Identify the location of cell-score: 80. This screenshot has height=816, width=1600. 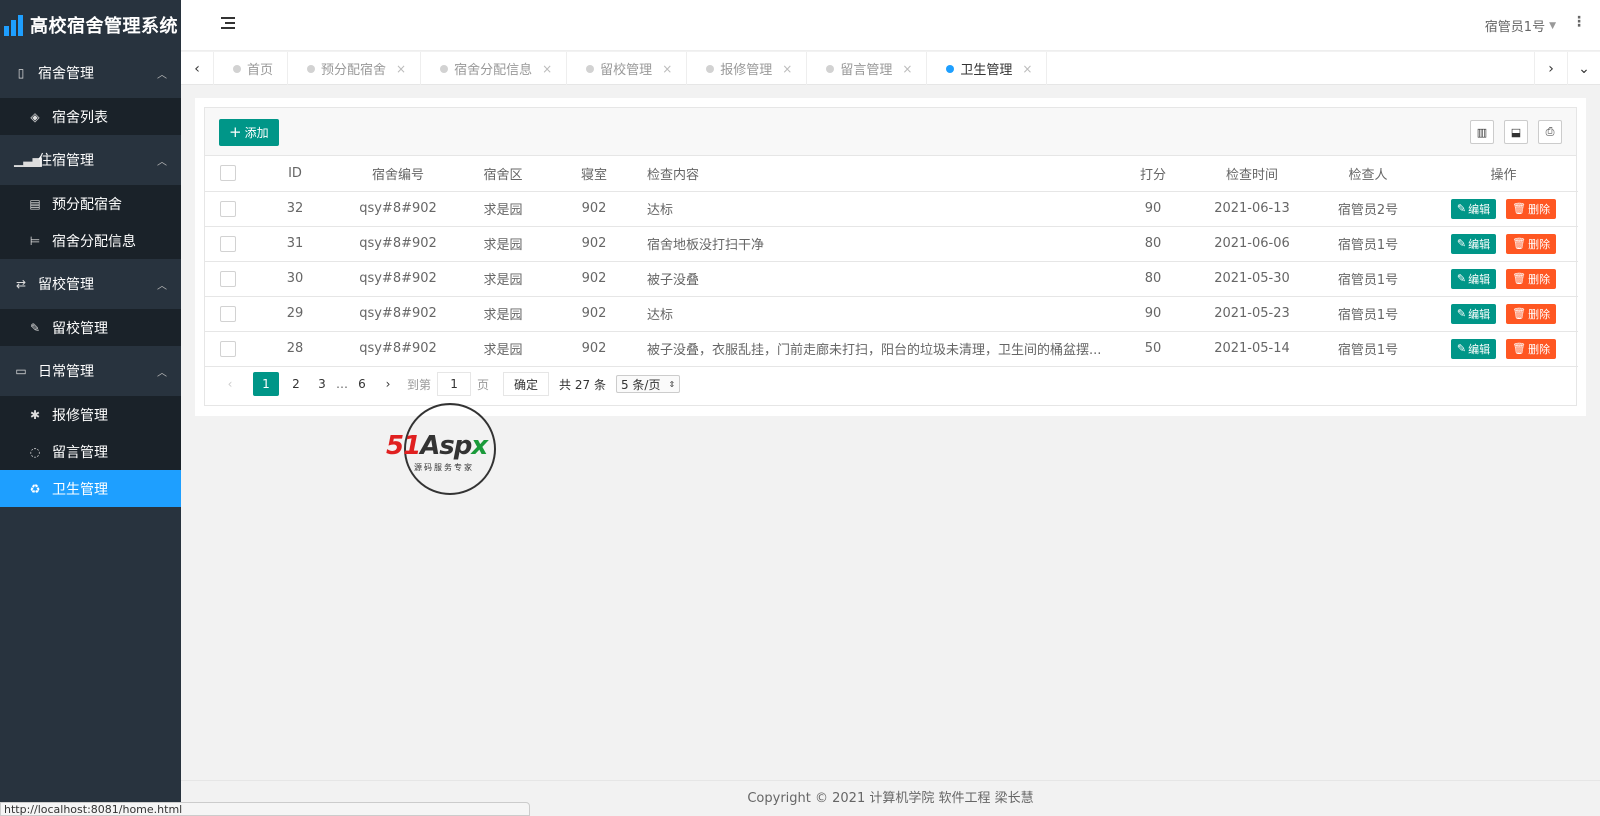
(1153, 279).